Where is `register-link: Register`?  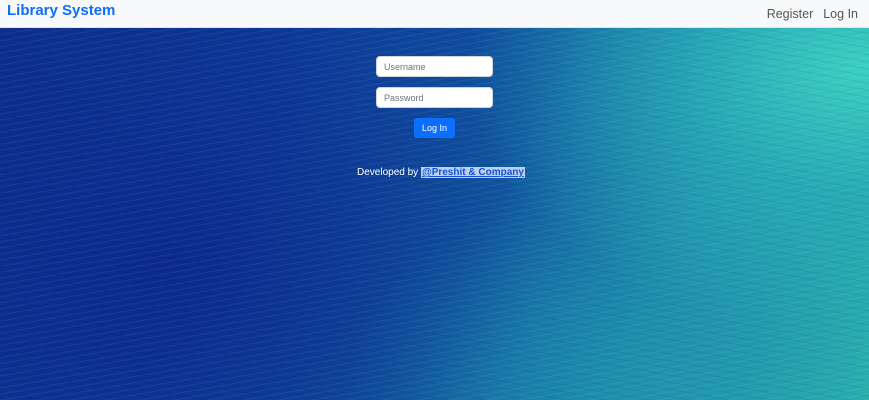 register-link: Register is located at coordinates (790, 14).